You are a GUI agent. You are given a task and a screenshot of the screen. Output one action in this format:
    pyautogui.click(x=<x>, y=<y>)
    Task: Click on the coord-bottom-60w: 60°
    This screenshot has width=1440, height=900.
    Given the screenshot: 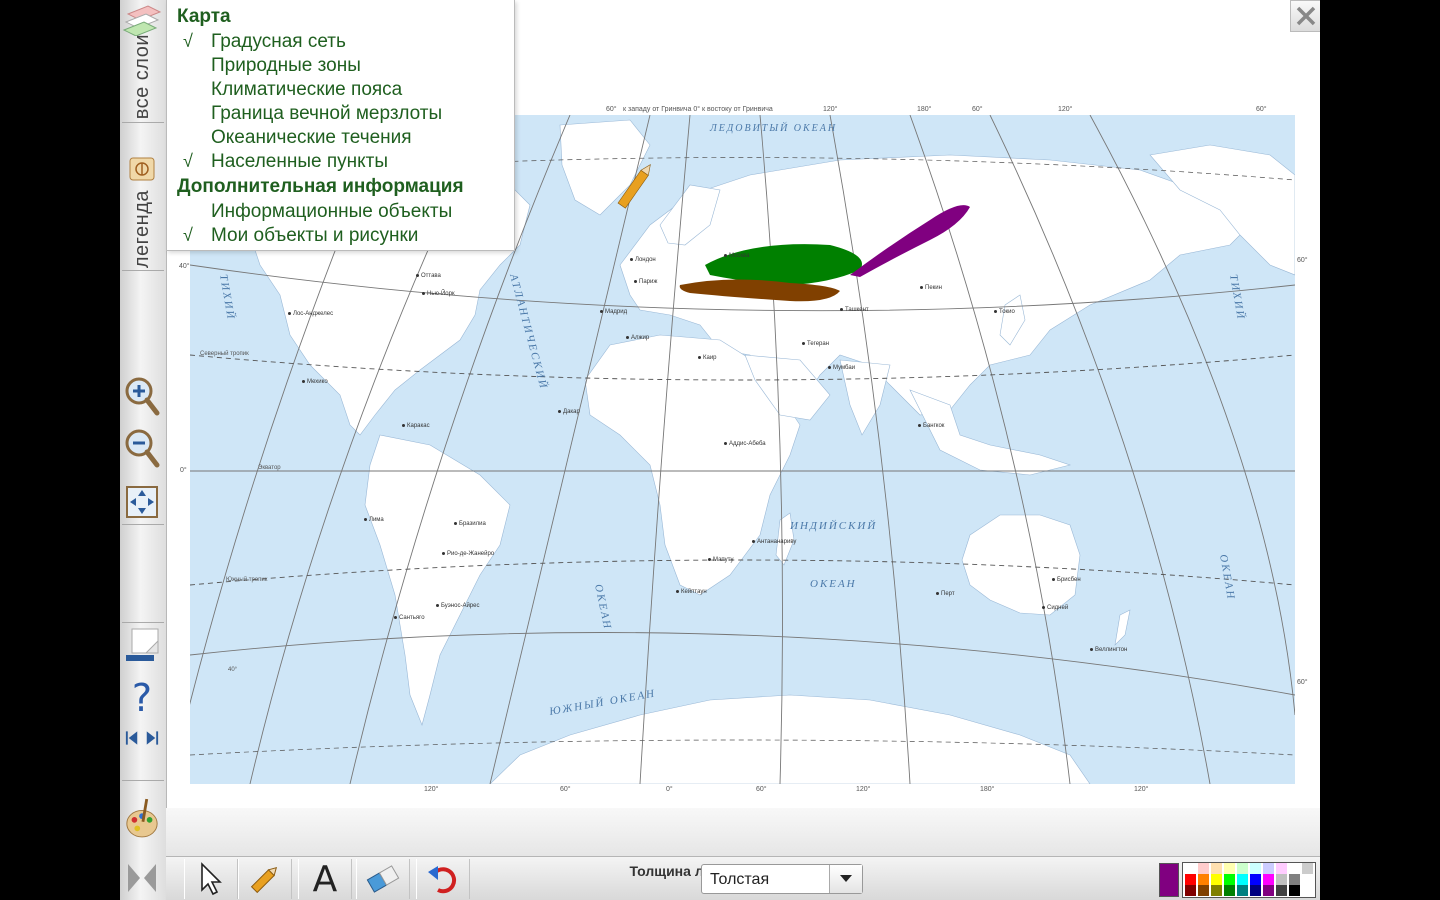 What is the action you would take?
    pyautogui.click(x=565, y=789)
    